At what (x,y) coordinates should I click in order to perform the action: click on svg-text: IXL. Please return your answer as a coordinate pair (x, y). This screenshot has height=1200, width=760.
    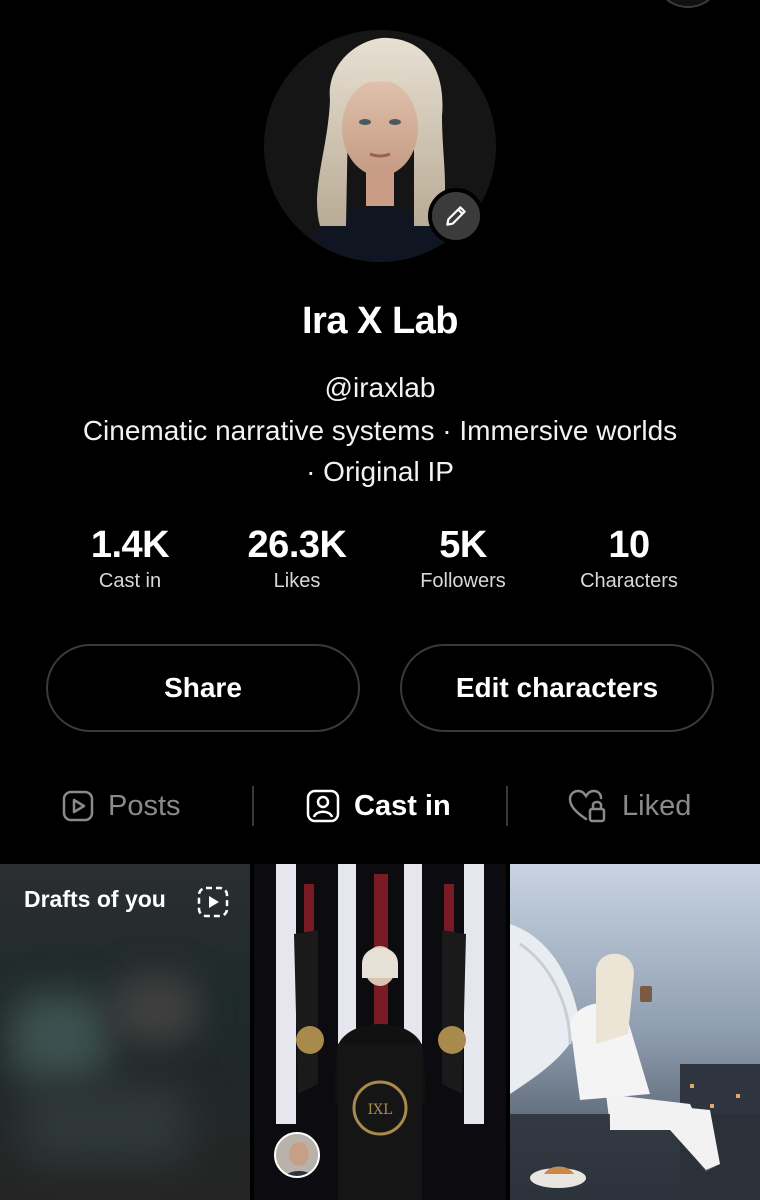
    Looking at the image, I should click on (380, 1110).